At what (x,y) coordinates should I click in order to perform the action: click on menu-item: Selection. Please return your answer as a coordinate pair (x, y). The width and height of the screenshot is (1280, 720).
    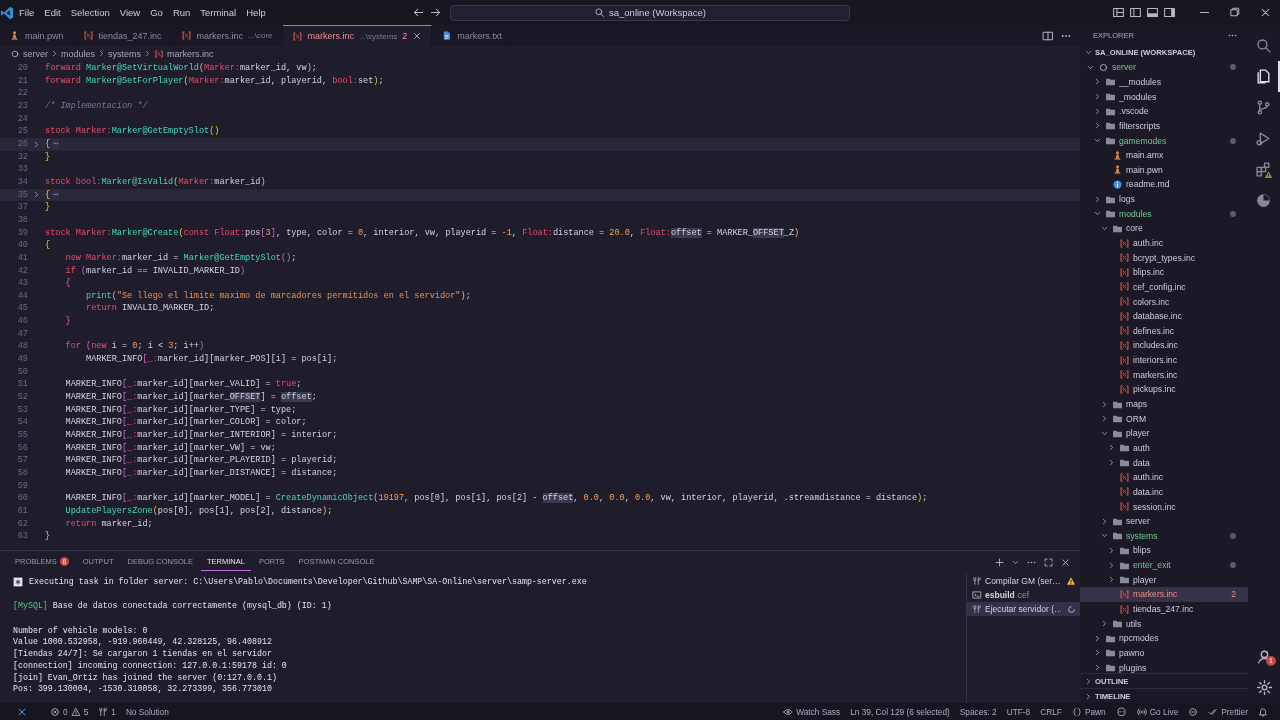
    Looking at the image, I should click on (90, 12).